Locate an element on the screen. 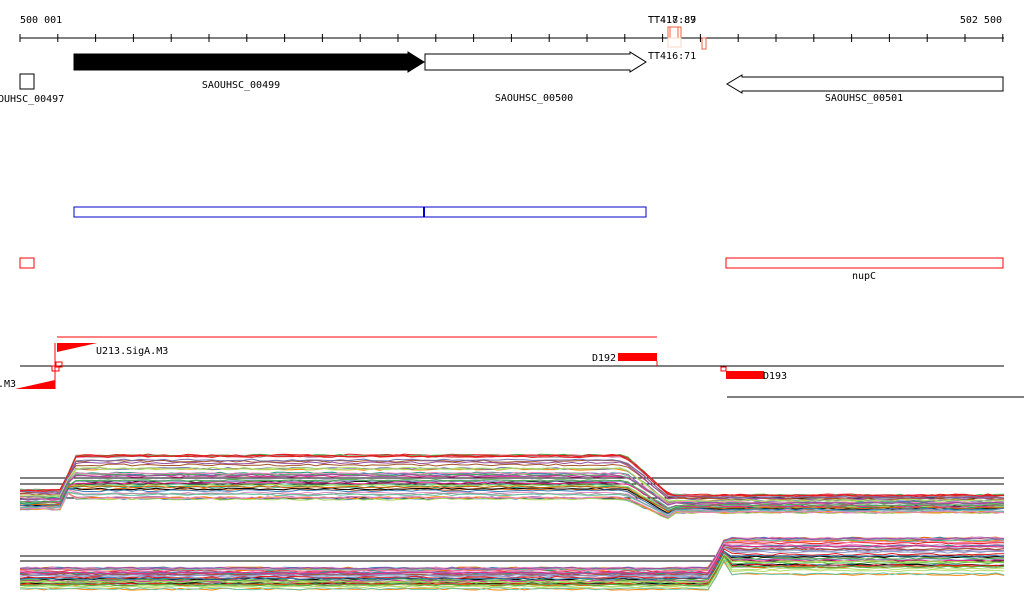 This screenshot has width=1024, height=615. promoter-label: .M3 is located at coordinates (8, 384).